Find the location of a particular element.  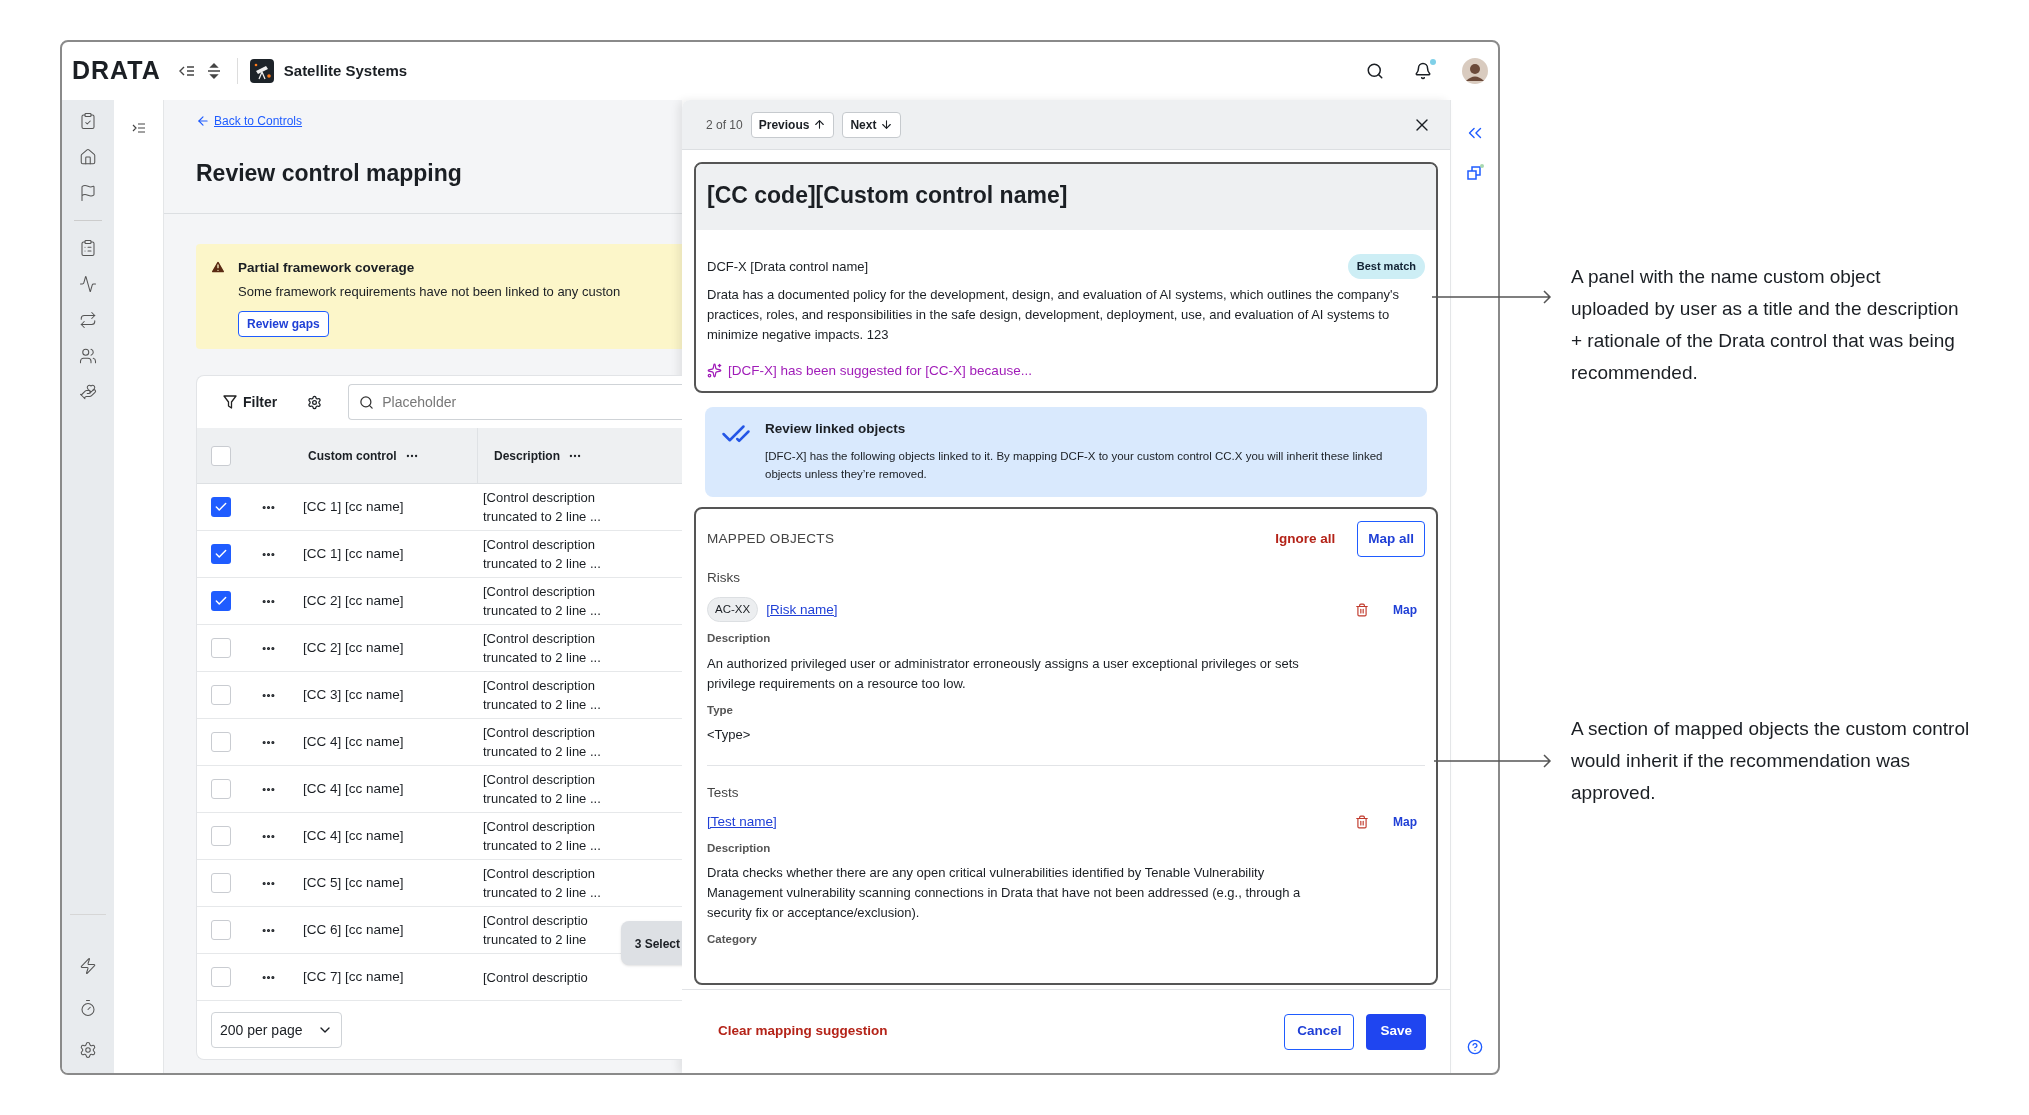

field-value: Drata checks whether there are any open critical vulnerabilities identified by Tenable Vulnerability Management vulnerability scanning connections in Drata that have not been addressed (e.g., through a security fix or acceptance/exclusion). is located at coordinates (1004, 893).